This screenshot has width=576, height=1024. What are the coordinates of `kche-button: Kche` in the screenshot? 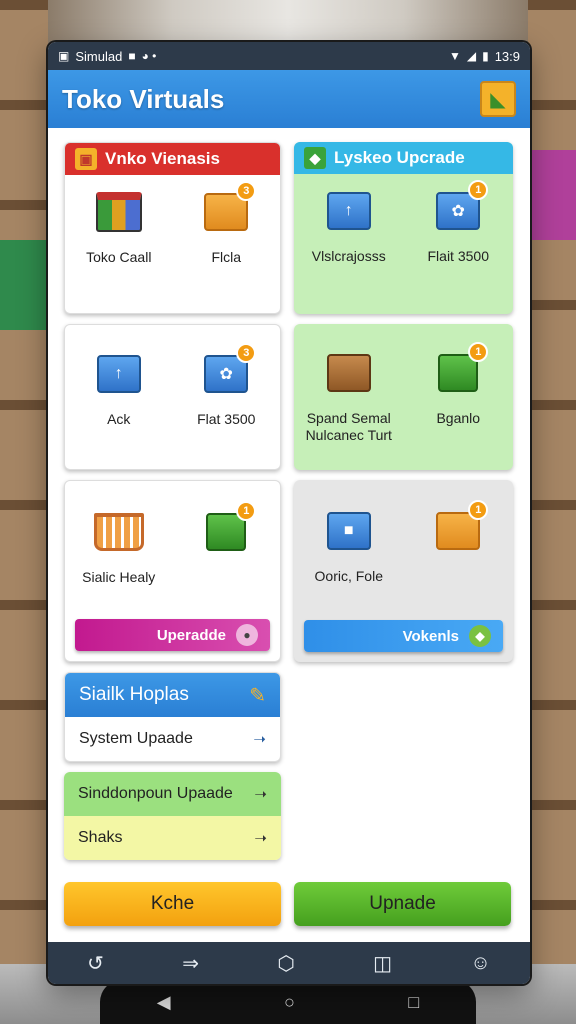 It's located at (172, 904).